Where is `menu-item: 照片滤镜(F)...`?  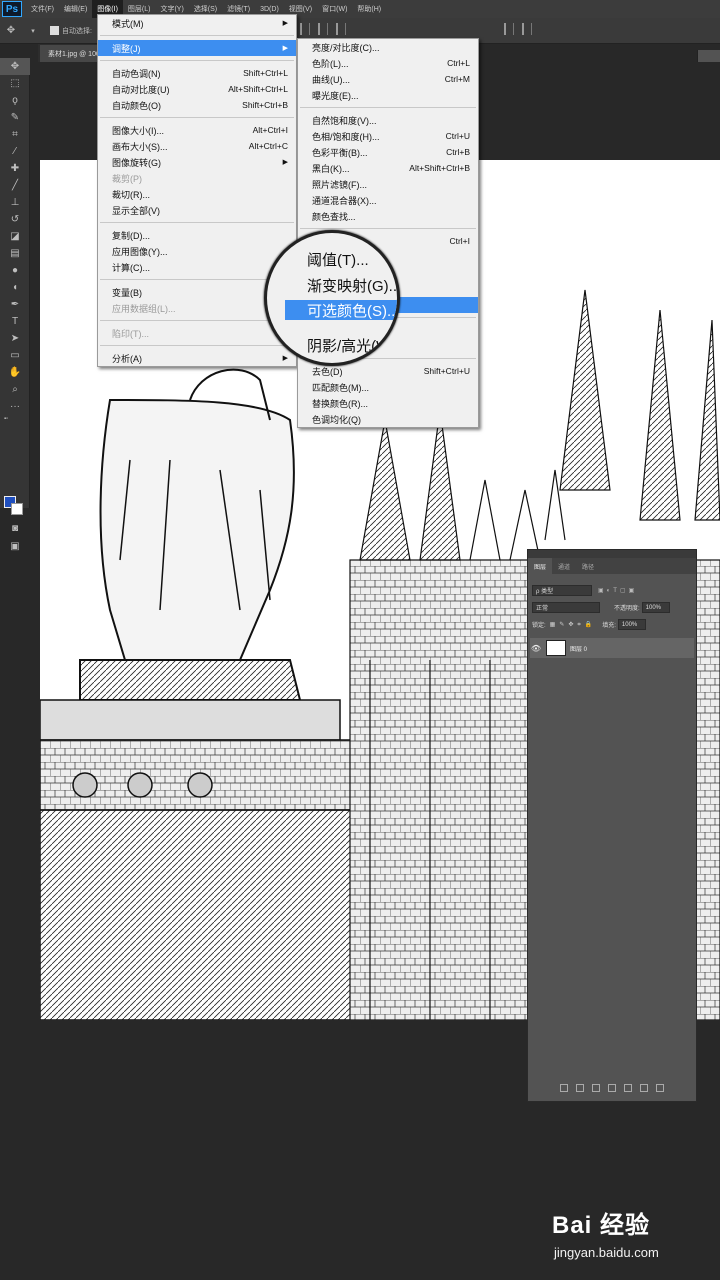
menu-item: 照片滤镜(F)... is located at coordinates (388, 184).